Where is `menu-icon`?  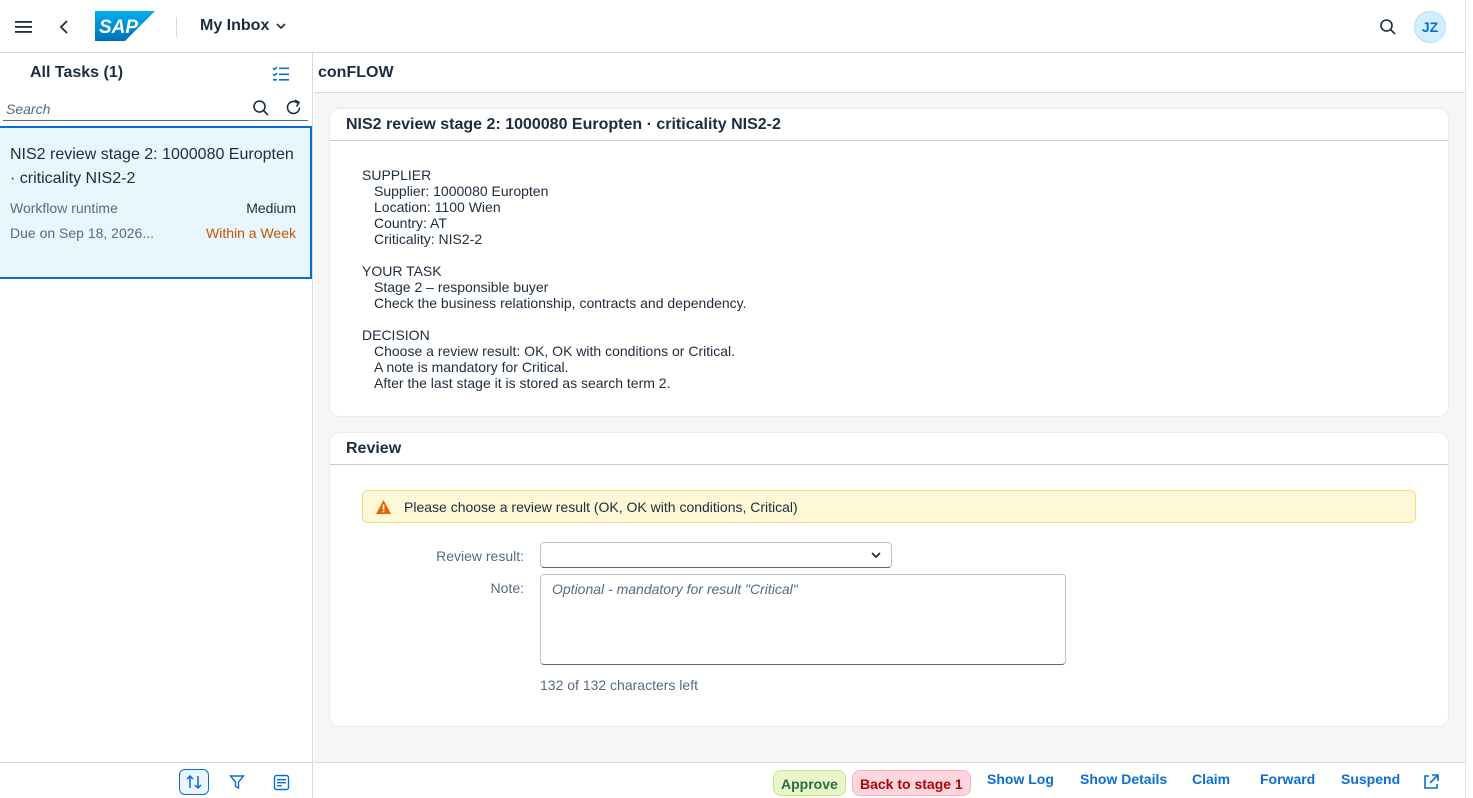
menu-icon is located at coordinates (24, 27).